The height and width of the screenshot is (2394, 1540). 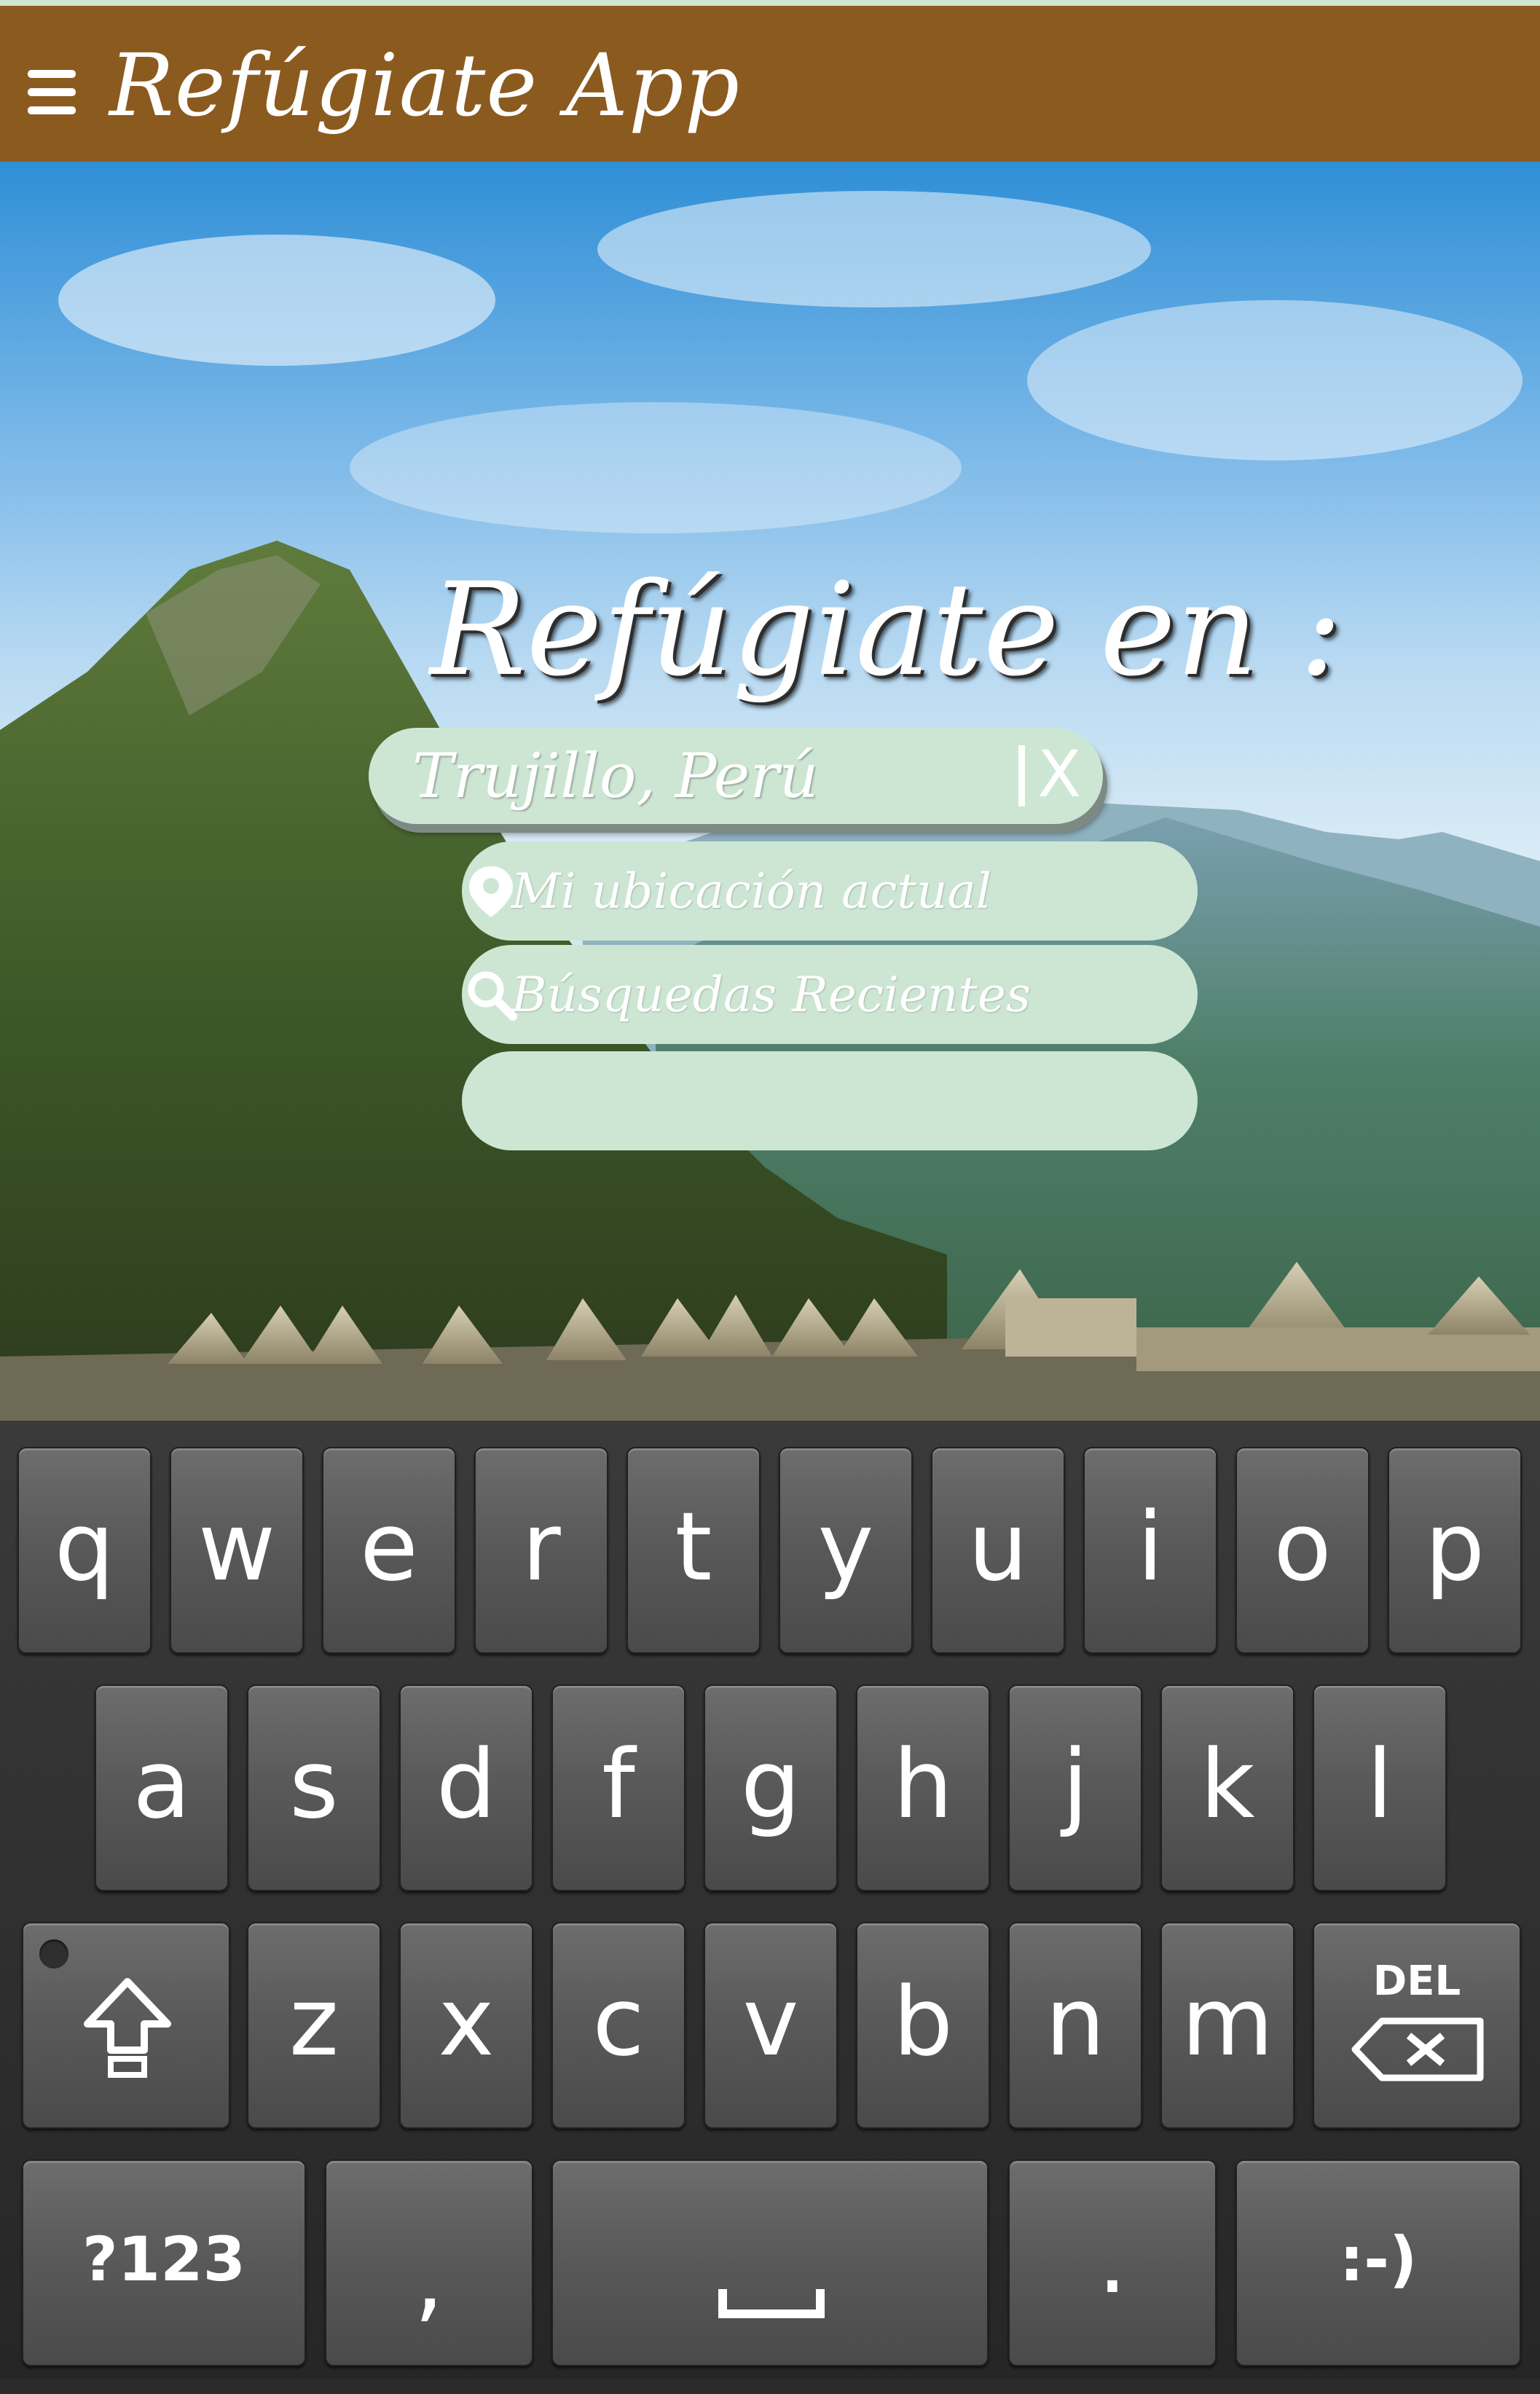 What do you see at coordinates (429, 2263) in the screenshot?
I see `comma-key: ,` at bounding box center [429, 2263].